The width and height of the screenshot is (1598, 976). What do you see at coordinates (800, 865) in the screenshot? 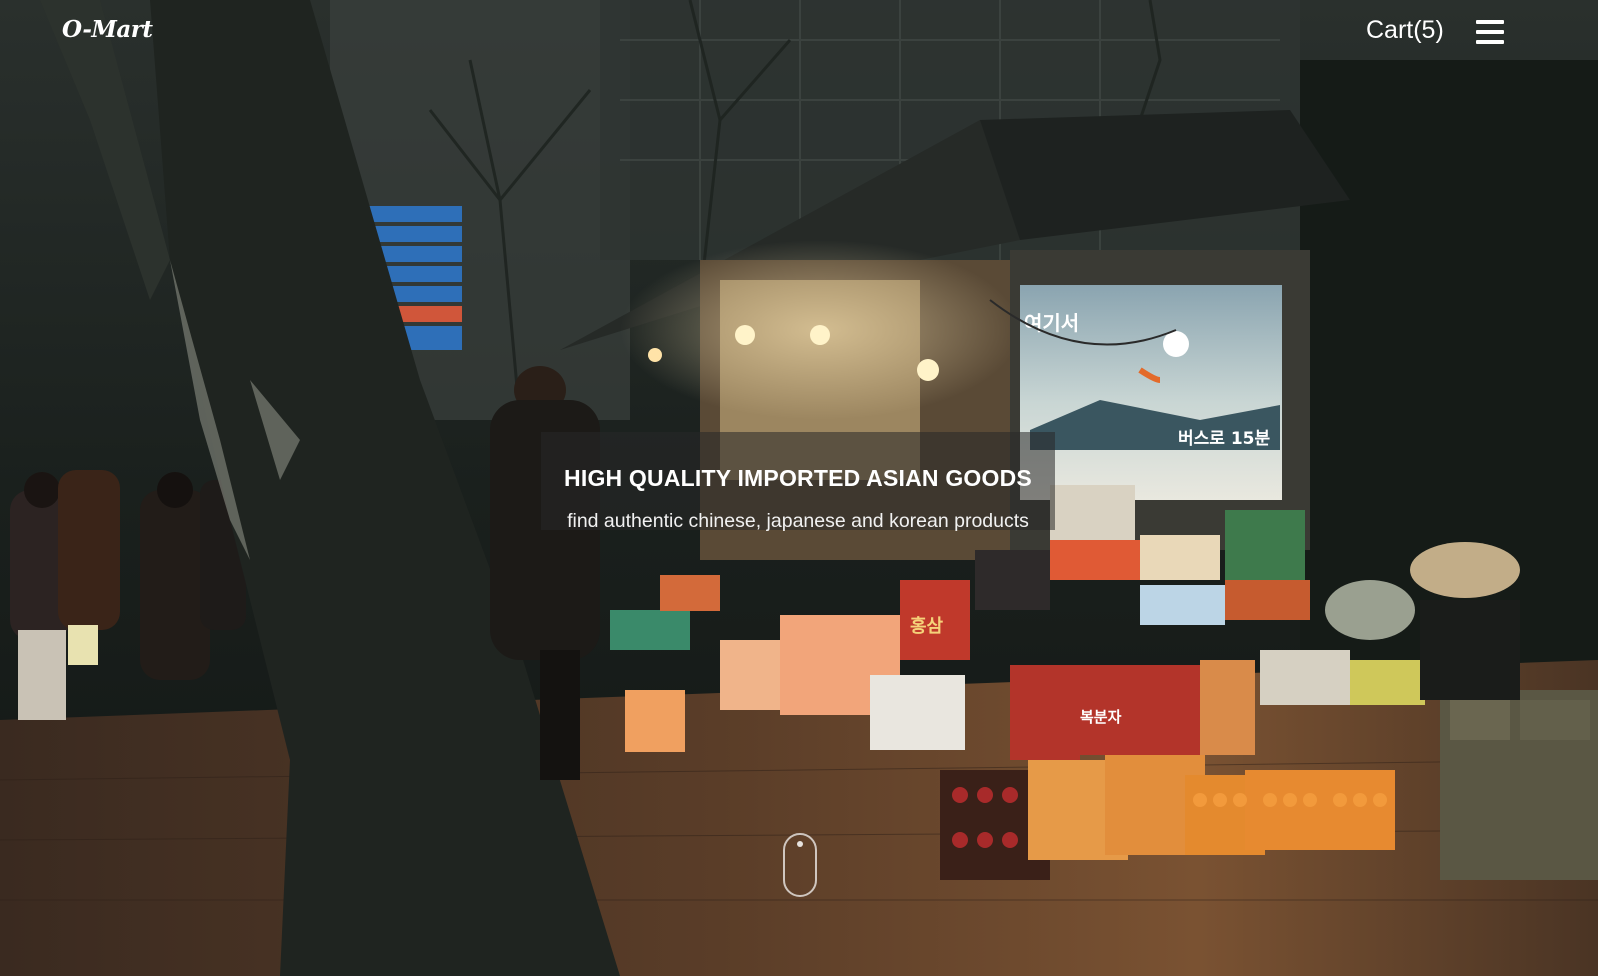
I see `mouse-scroll-icon` at bounding box center [800, 865].